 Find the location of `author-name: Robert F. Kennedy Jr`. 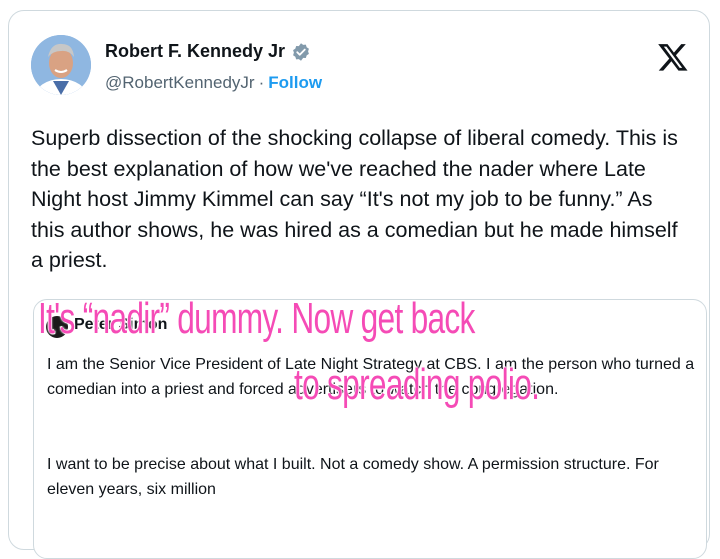

author-name: Robert F. Kennedy Jr is located at coordinates (195, 51).